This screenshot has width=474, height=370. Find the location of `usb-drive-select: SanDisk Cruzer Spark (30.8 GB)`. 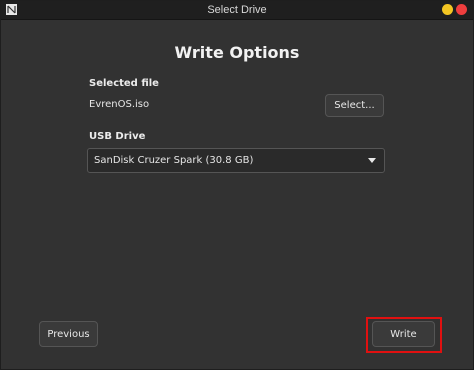

usb-drive-select: SanDisk Cruzer Spark (30.8 GB) is located at coordinates (236, 160).